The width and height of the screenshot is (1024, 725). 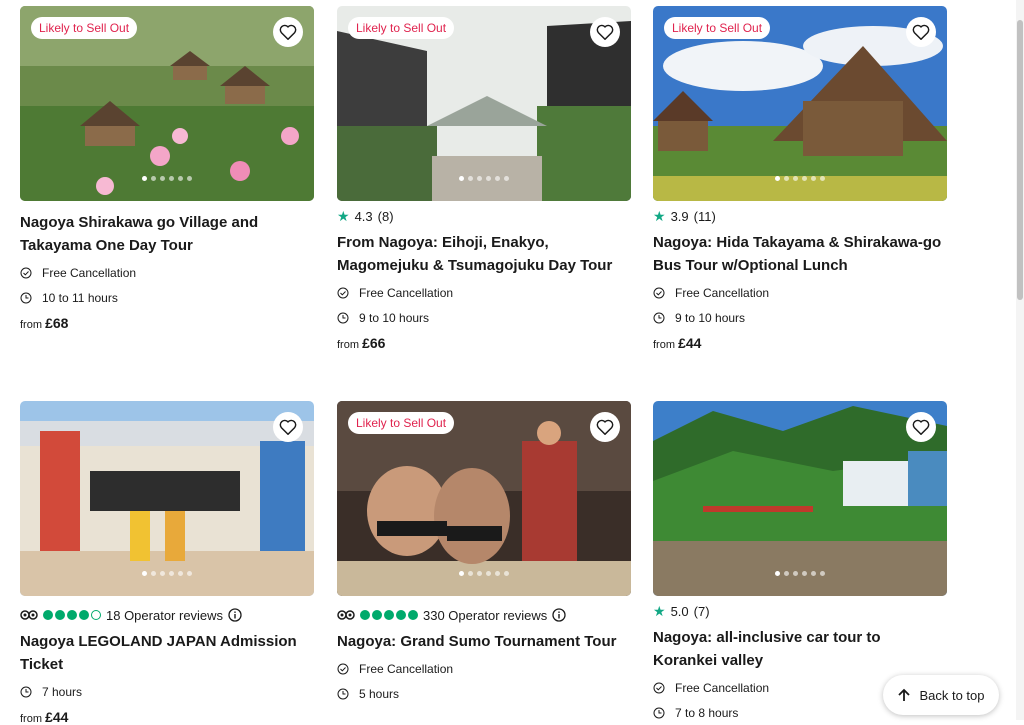 I want to click on duration: 10 to 11 hours, so click(x=167, y=297).